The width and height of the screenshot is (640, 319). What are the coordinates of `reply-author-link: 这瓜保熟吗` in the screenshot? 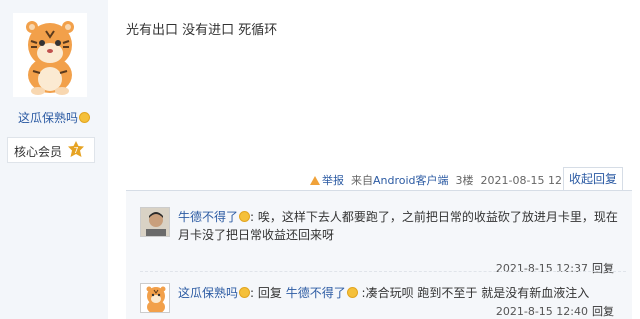 It's located at (208, 293).